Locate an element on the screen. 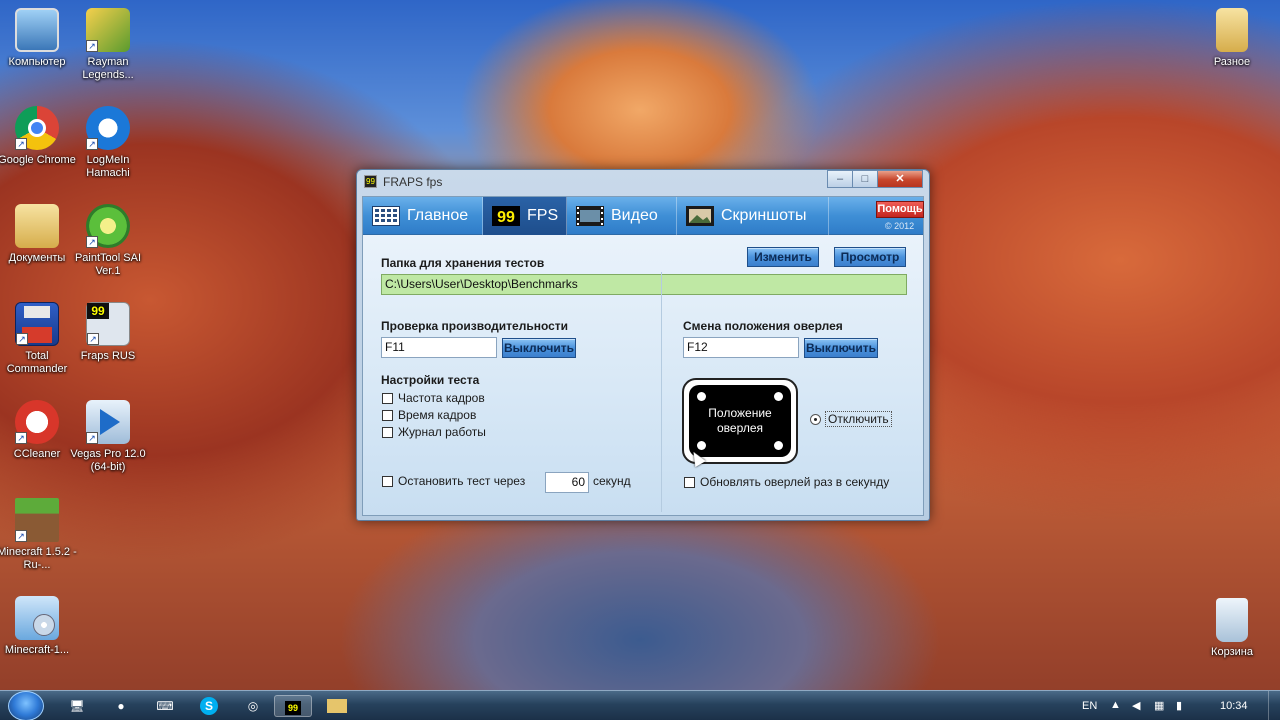 The image size is (1280, 720). show-desktop-button is located at coordinates (1274, 705).